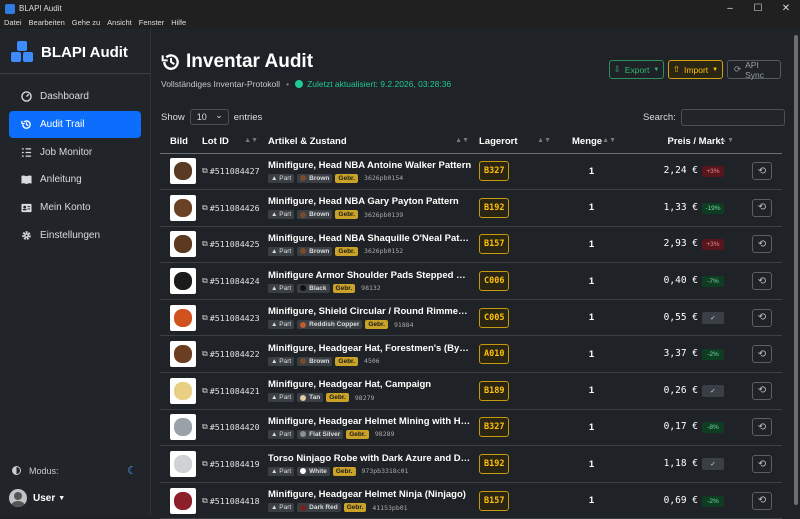  What do you see at coordinates (384, 214) in the screenshot?
I see `part-code: 3626pb0139` at bounding box center [384, 214].